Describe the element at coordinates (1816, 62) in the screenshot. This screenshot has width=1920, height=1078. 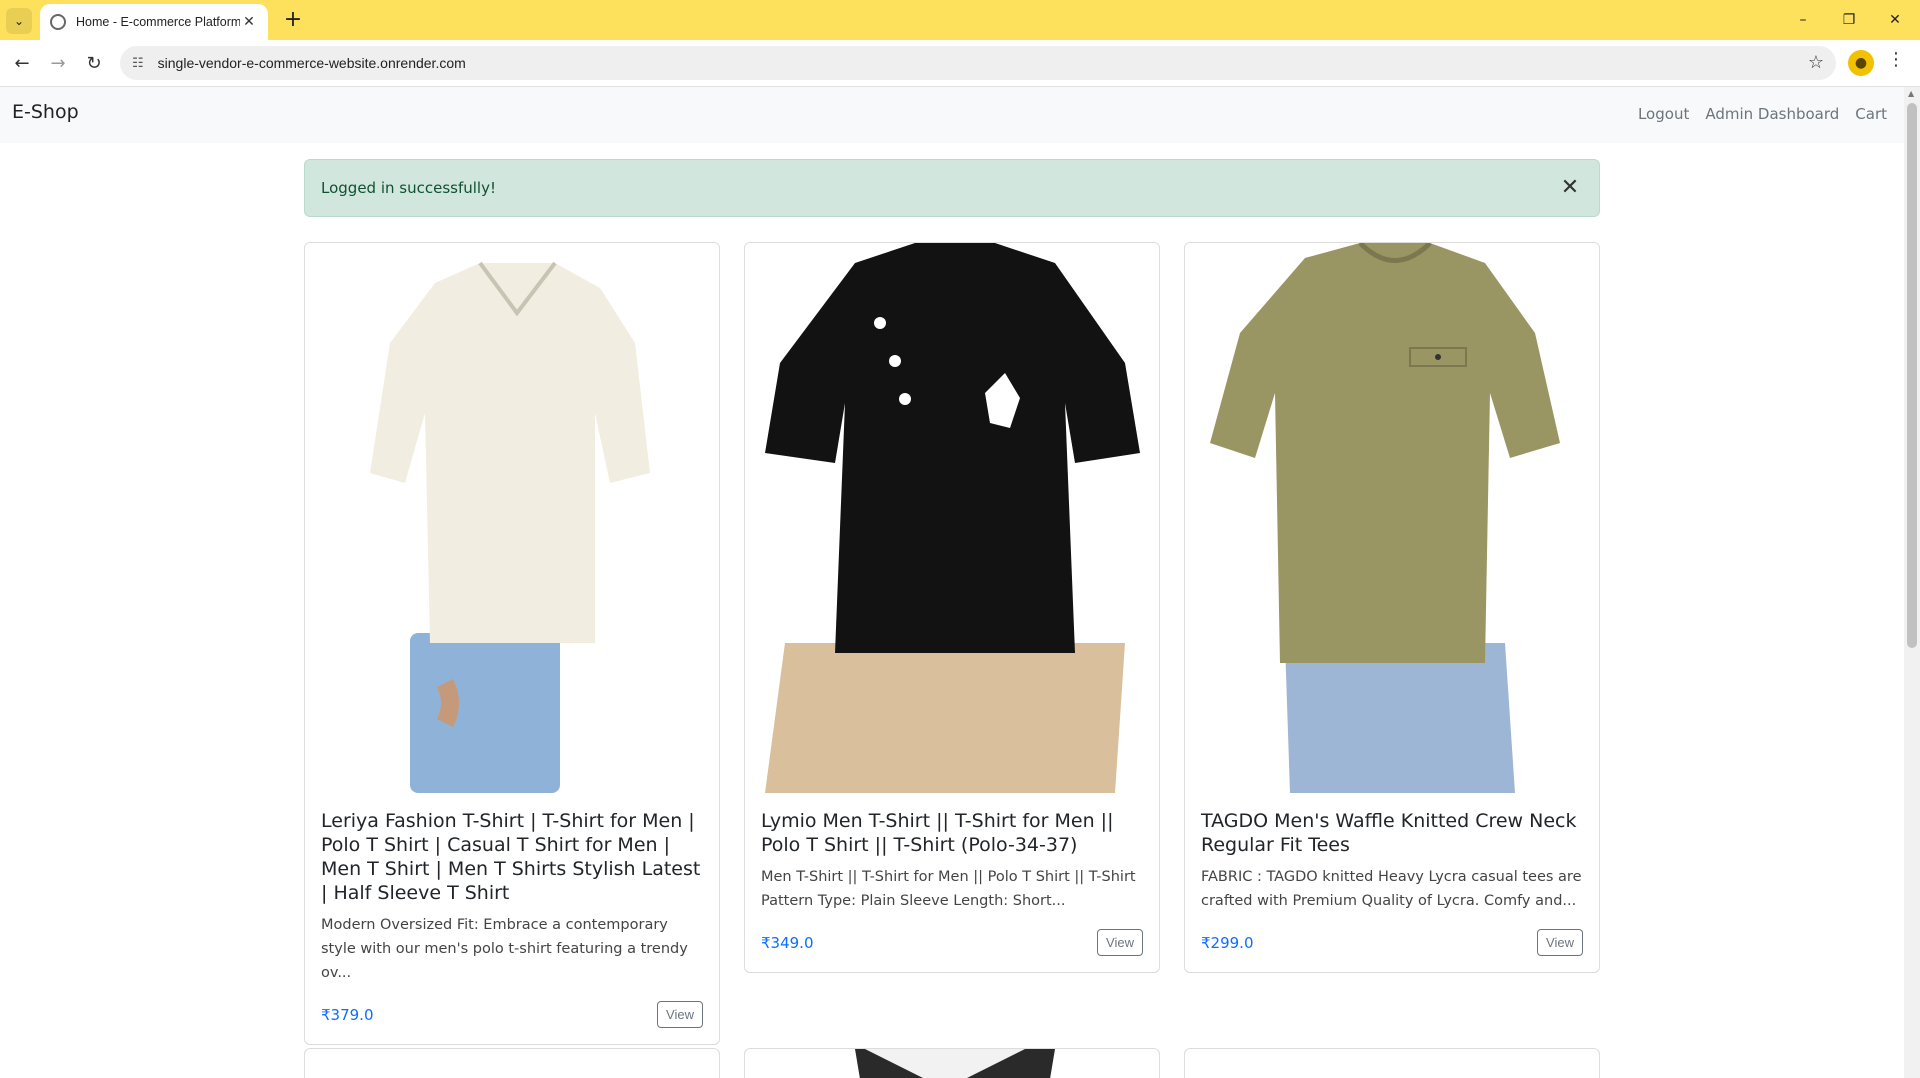
I see `bookmark-star-icon: ☆` at that location.